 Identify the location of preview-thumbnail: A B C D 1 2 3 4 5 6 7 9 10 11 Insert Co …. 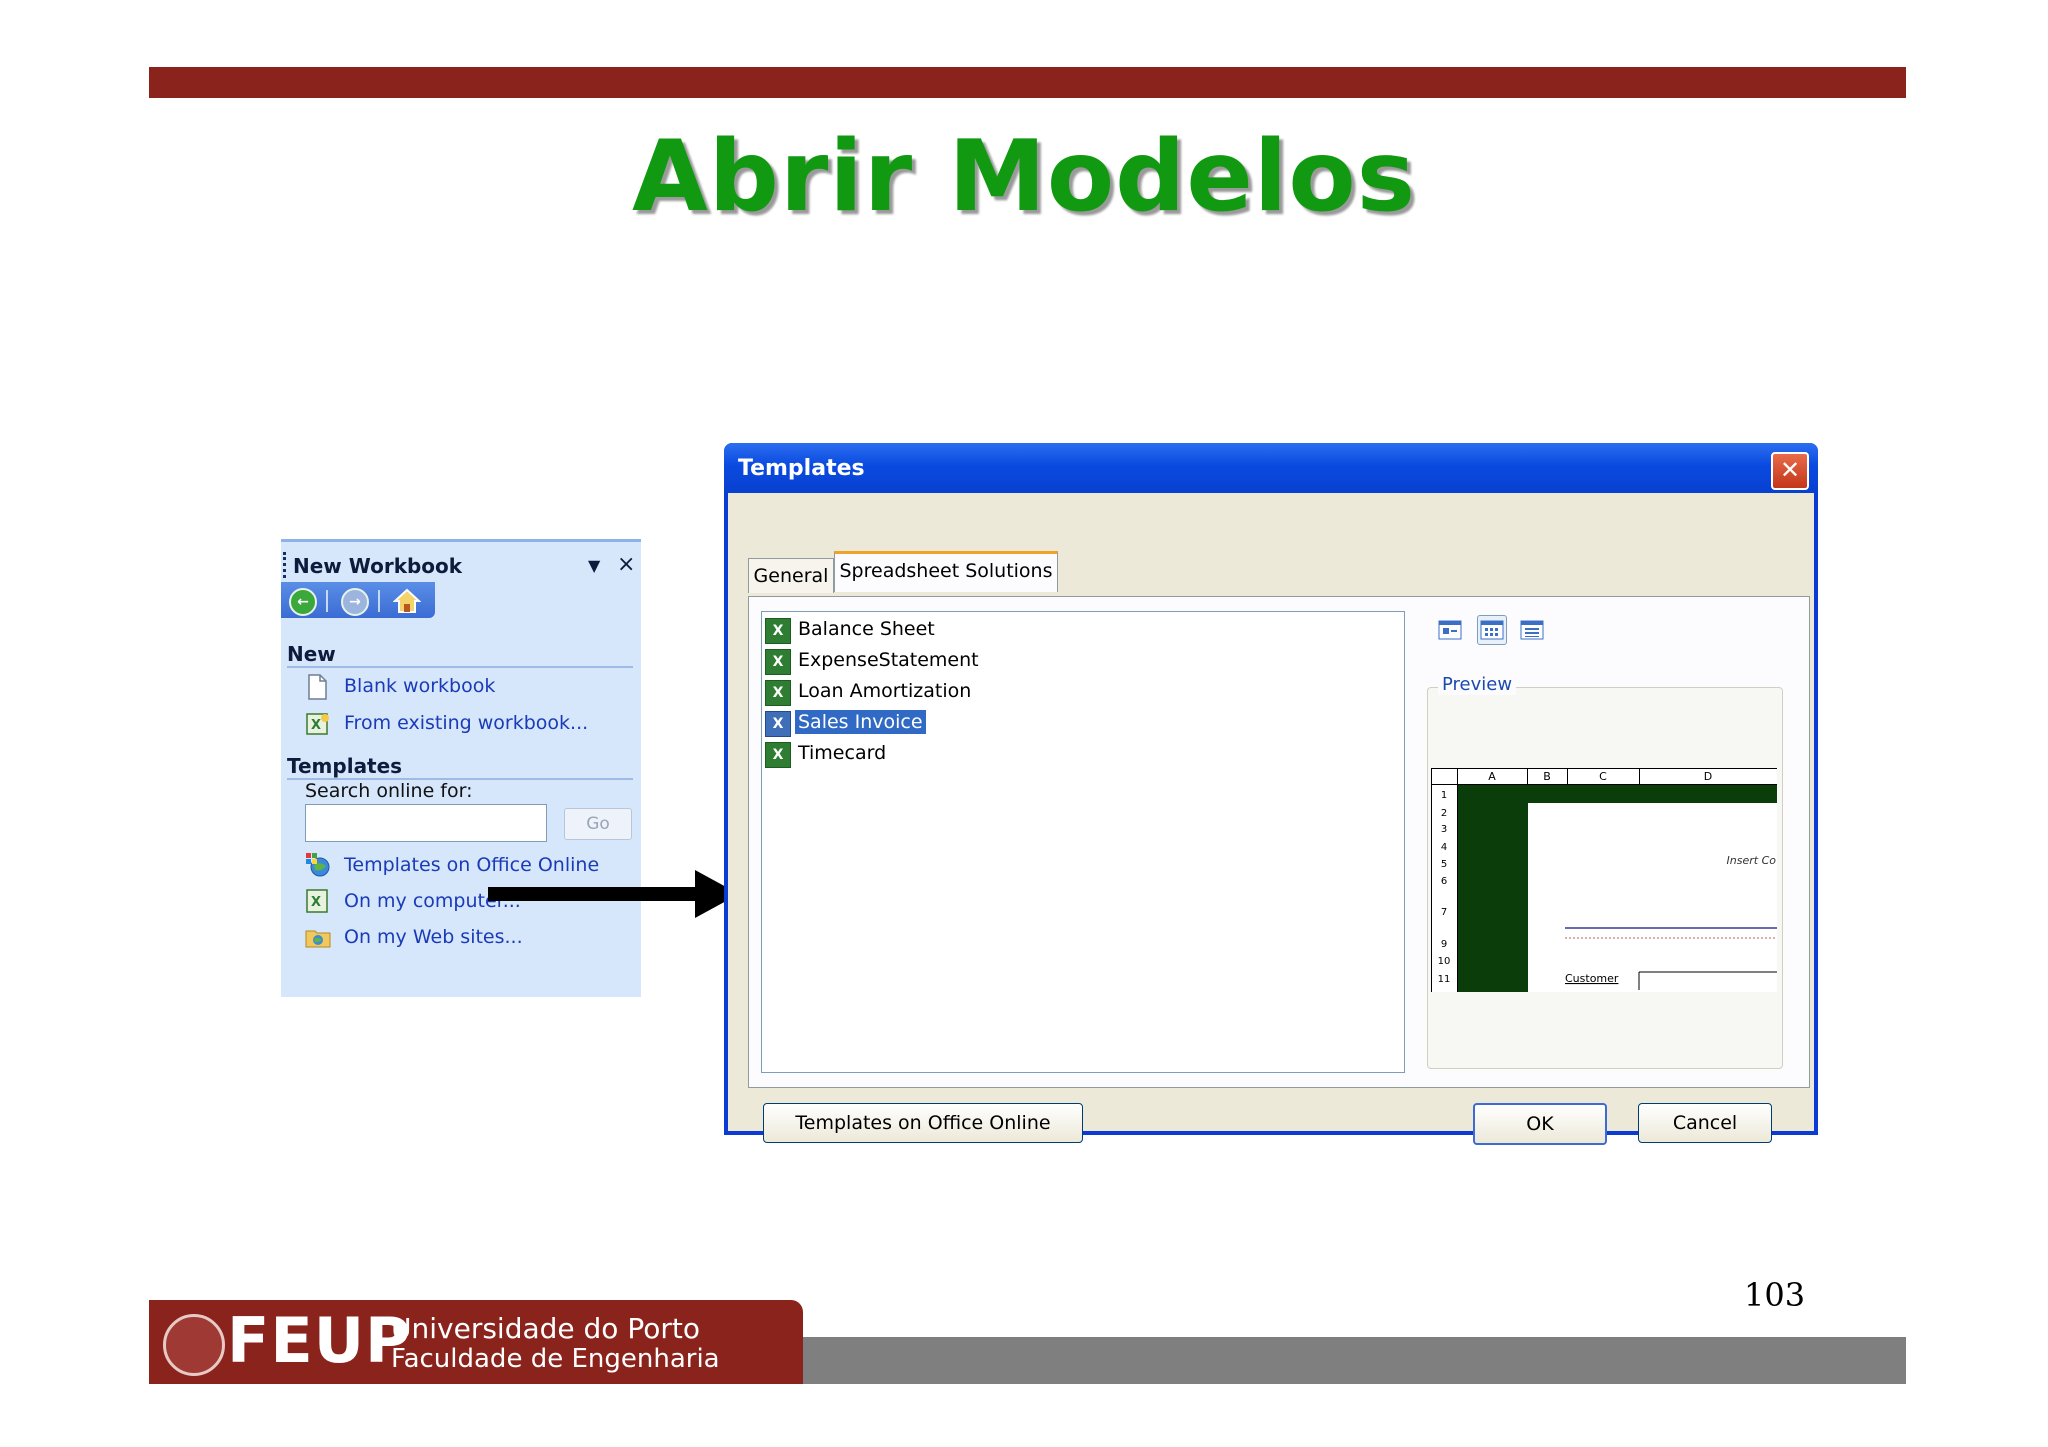
(1604, 880).